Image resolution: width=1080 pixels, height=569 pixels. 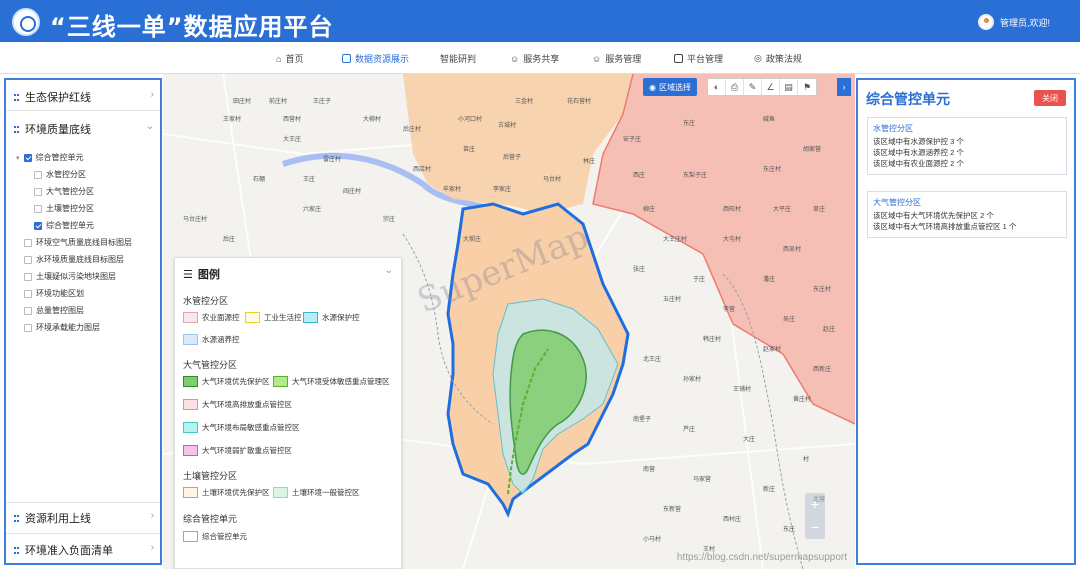 What do you see at coordinates (967, 202) in the screenshot?
I see `card-title: 大气管控分区` at bounding box center [967, 202].